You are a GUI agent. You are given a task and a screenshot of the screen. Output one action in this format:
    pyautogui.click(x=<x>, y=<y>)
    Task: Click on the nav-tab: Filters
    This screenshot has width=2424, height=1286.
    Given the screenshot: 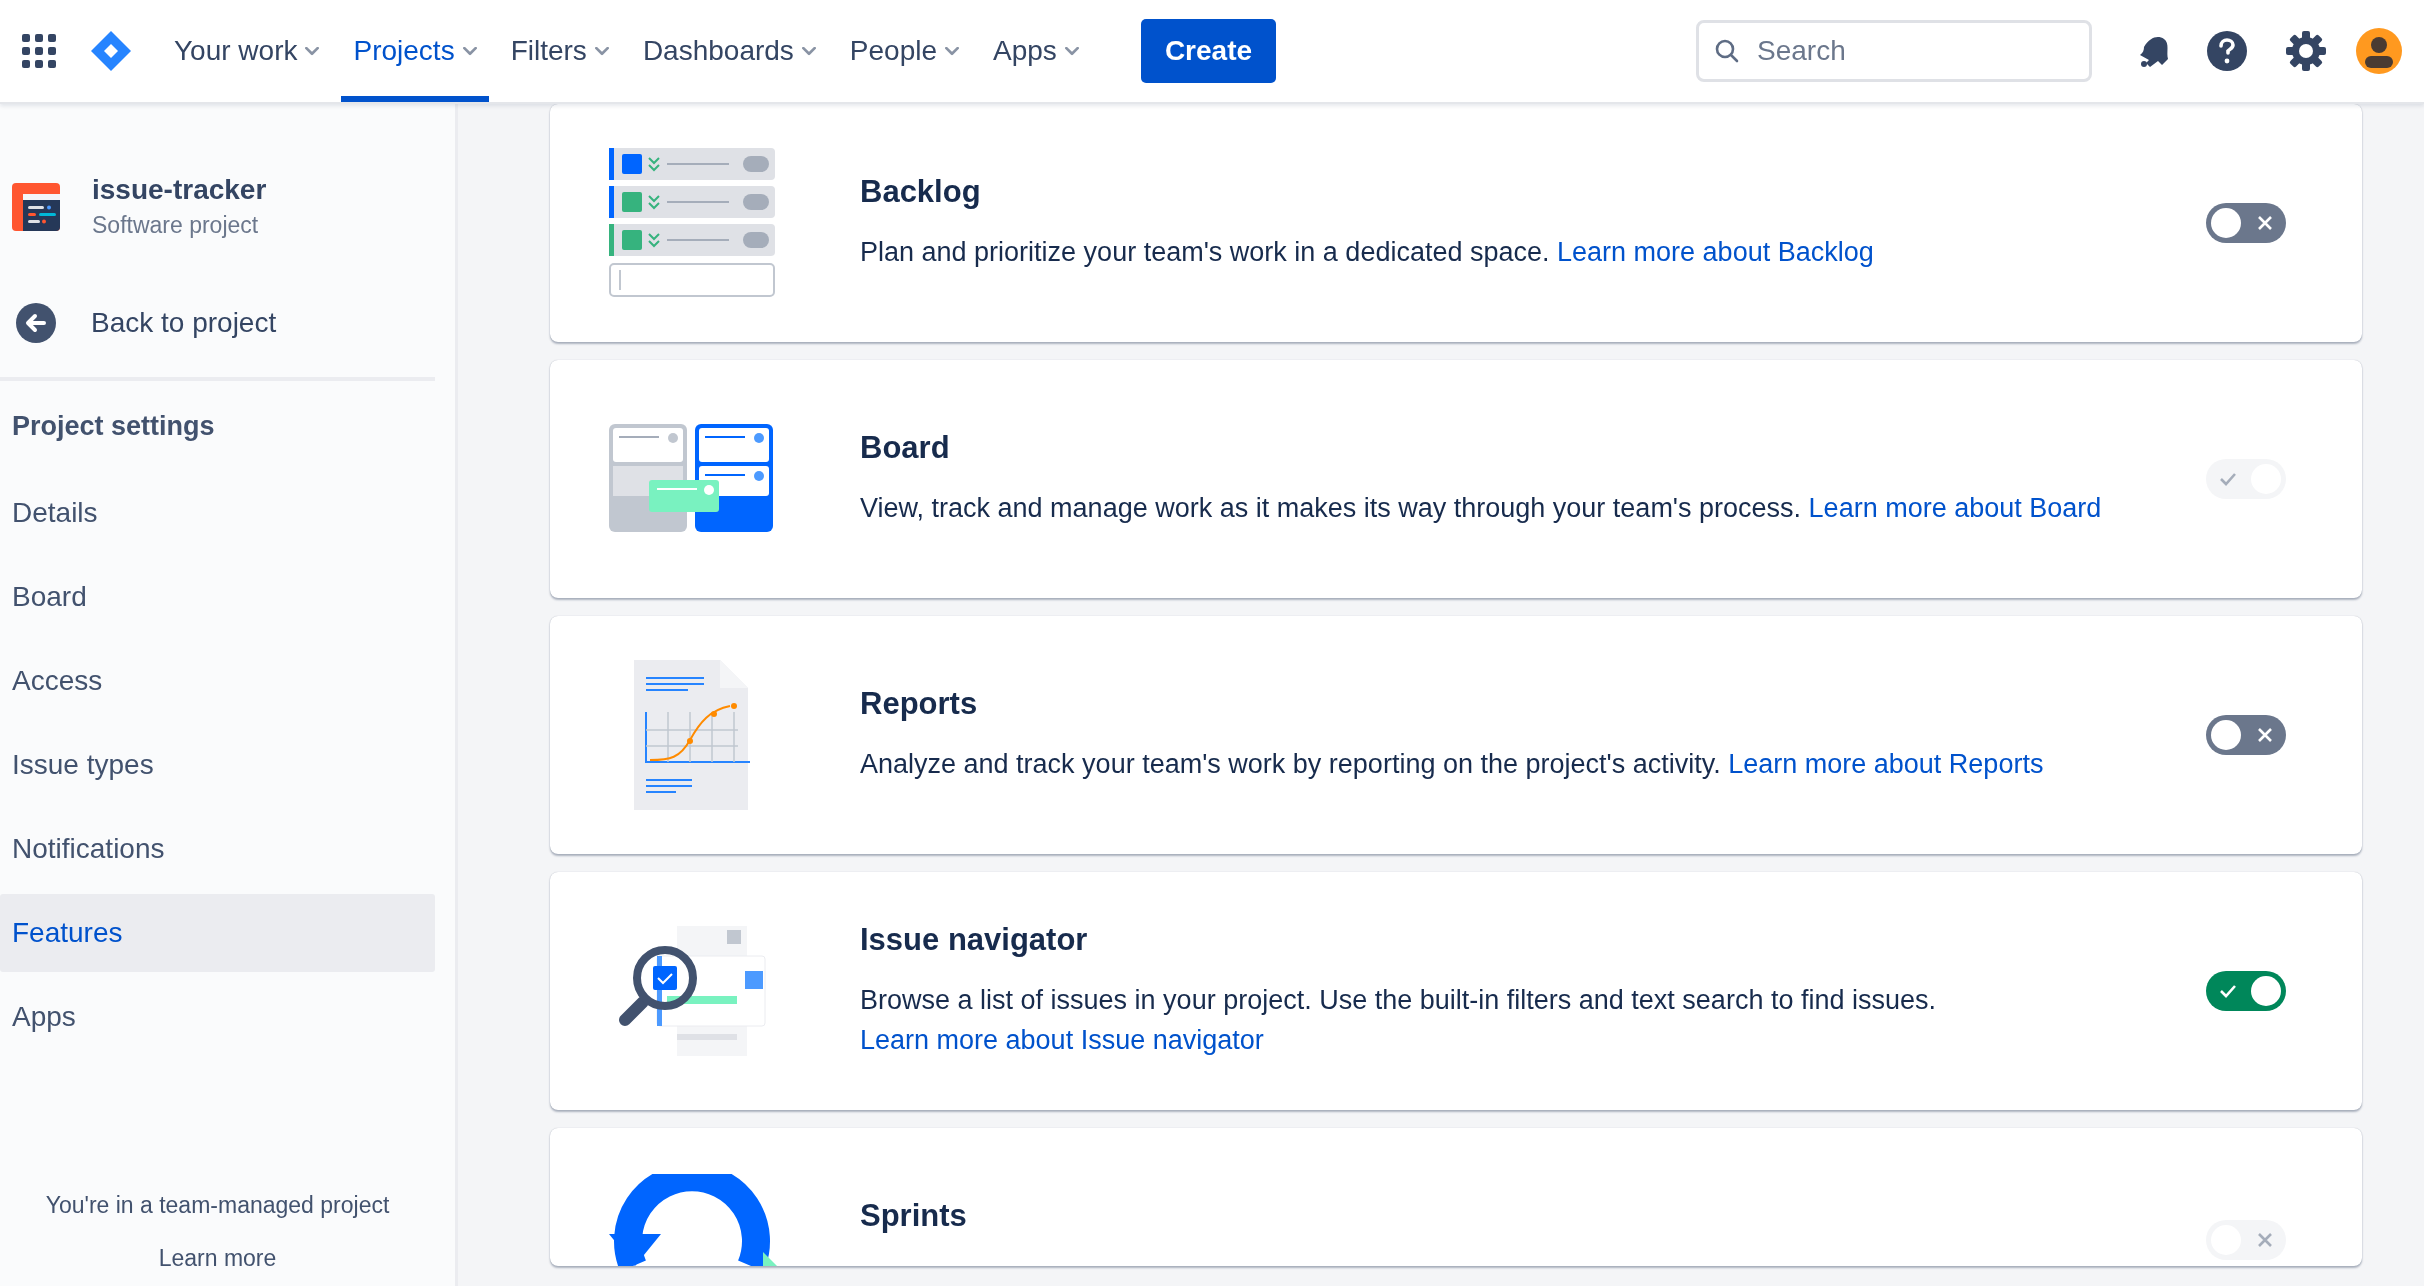 What is the action you would take?
    pyautogui.click(x=559, y=51)
    